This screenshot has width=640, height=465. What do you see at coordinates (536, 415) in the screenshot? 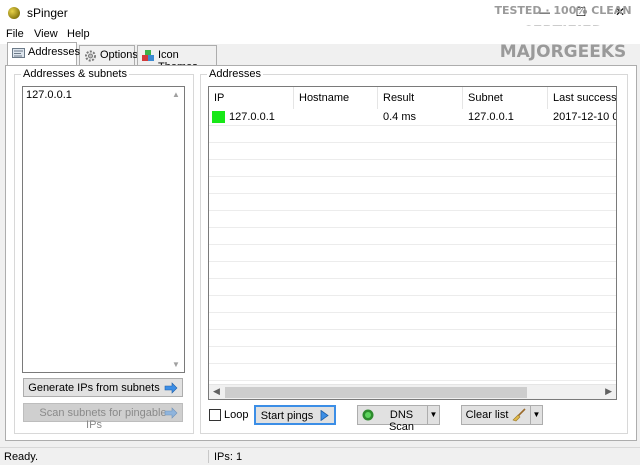
I see `clear-list-dropdown-icon: ▼` at bounding box center [536, 415].